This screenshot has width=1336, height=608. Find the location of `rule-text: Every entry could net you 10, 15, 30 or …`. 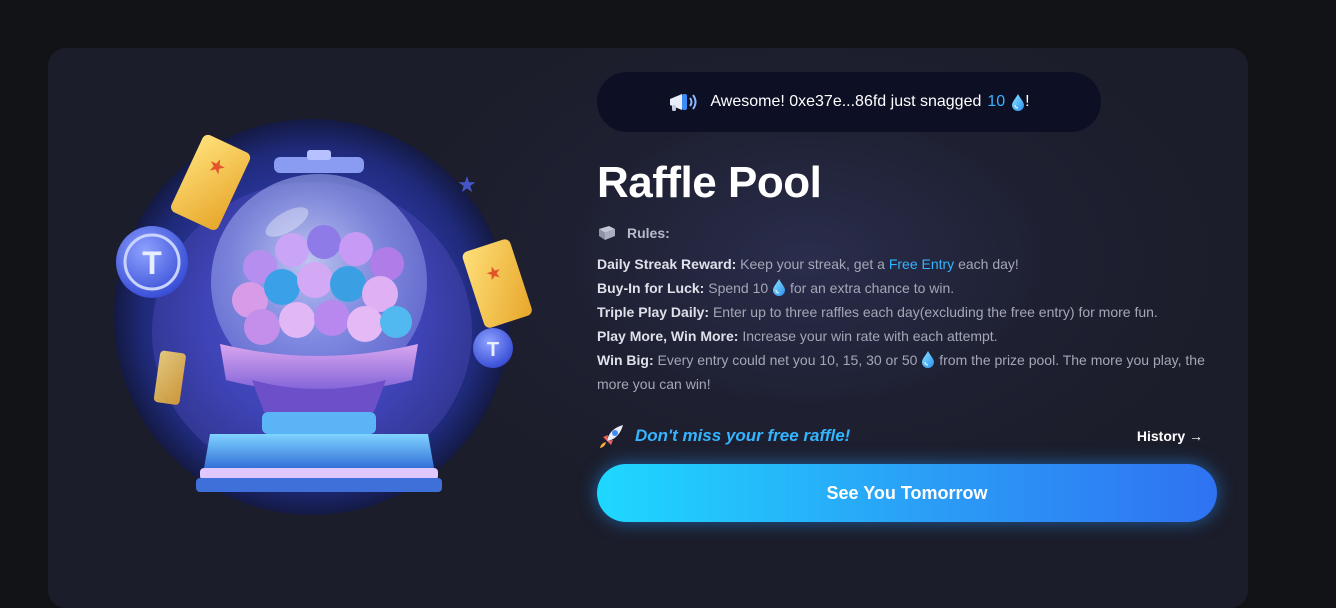

rule-text: Every entry could net you 10, 15, 30 or … is located at coordinates (787, 360).